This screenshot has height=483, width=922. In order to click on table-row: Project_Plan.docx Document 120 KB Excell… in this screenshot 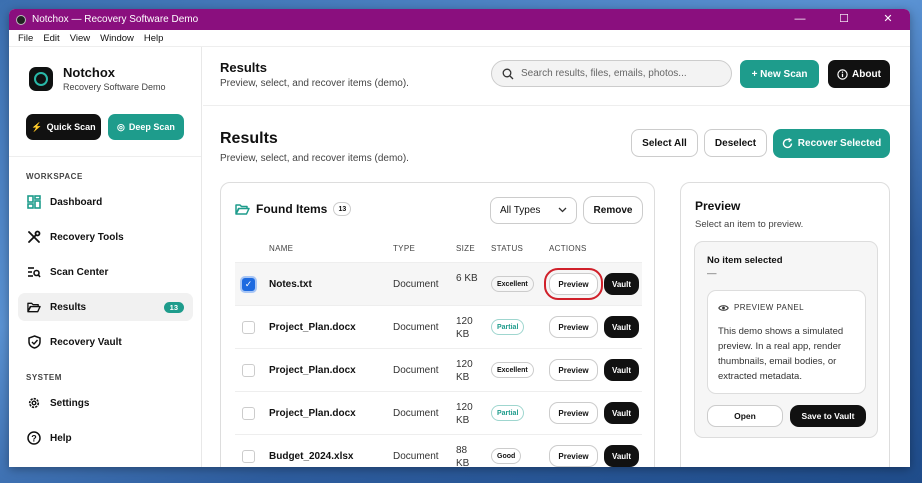, I will do `click(438, 369)`.